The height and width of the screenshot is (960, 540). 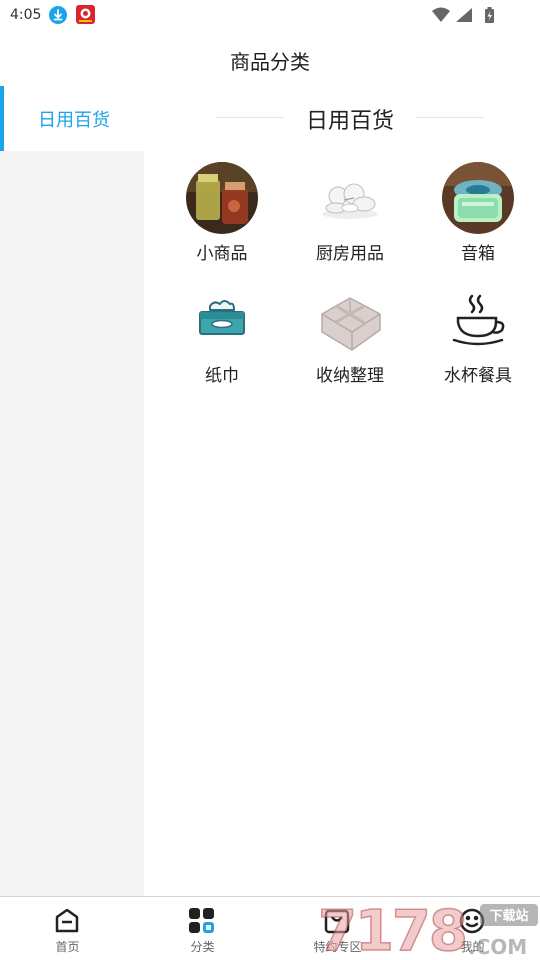 I want to click on storage-organizer-icon, so click(x=350, y=320).